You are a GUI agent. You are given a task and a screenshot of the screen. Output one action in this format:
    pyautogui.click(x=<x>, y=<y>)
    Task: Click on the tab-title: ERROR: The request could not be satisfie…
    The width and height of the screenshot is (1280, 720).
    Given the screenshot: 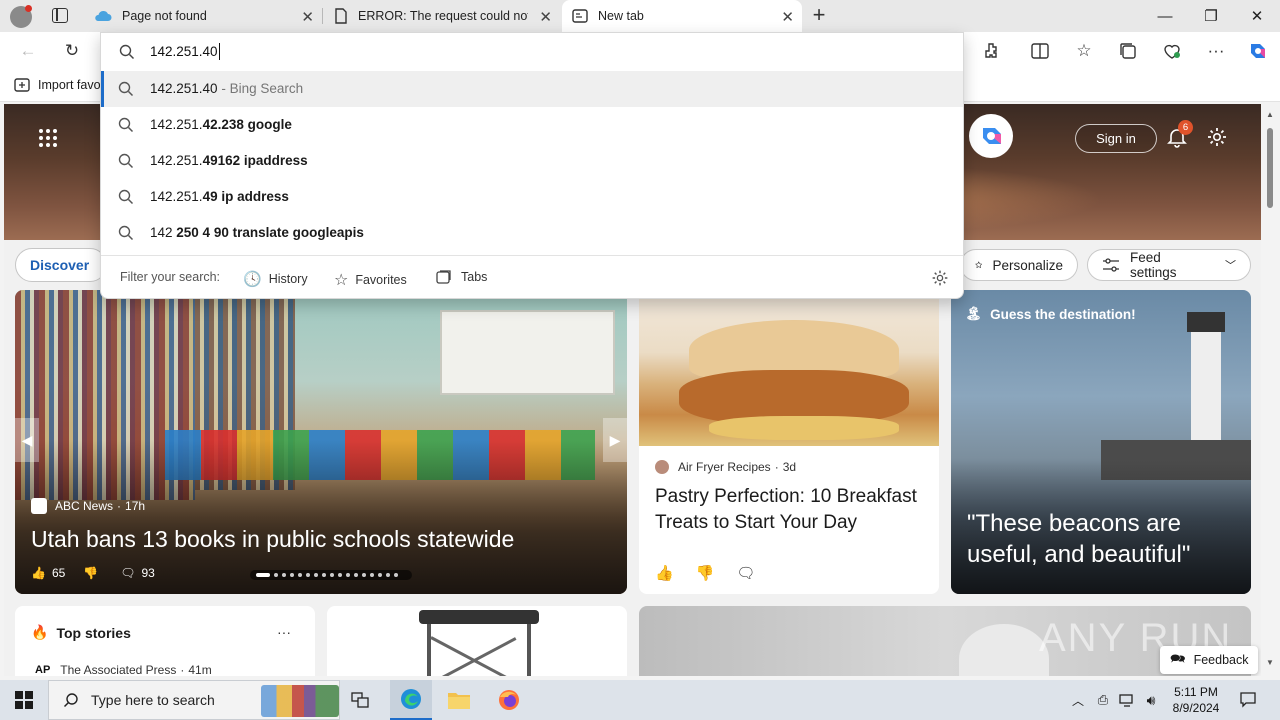 What is the action you would take?
    pyautogui.click(x=443, y=16)
    